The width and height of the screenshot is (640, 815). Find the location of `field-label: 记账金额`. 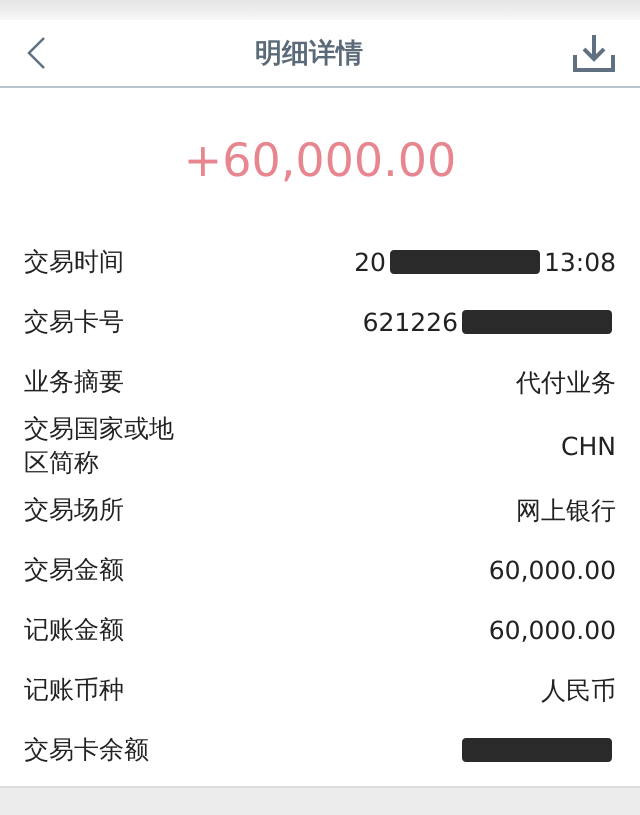

field-label: 记账金额 is located at coordinates (74, 630).